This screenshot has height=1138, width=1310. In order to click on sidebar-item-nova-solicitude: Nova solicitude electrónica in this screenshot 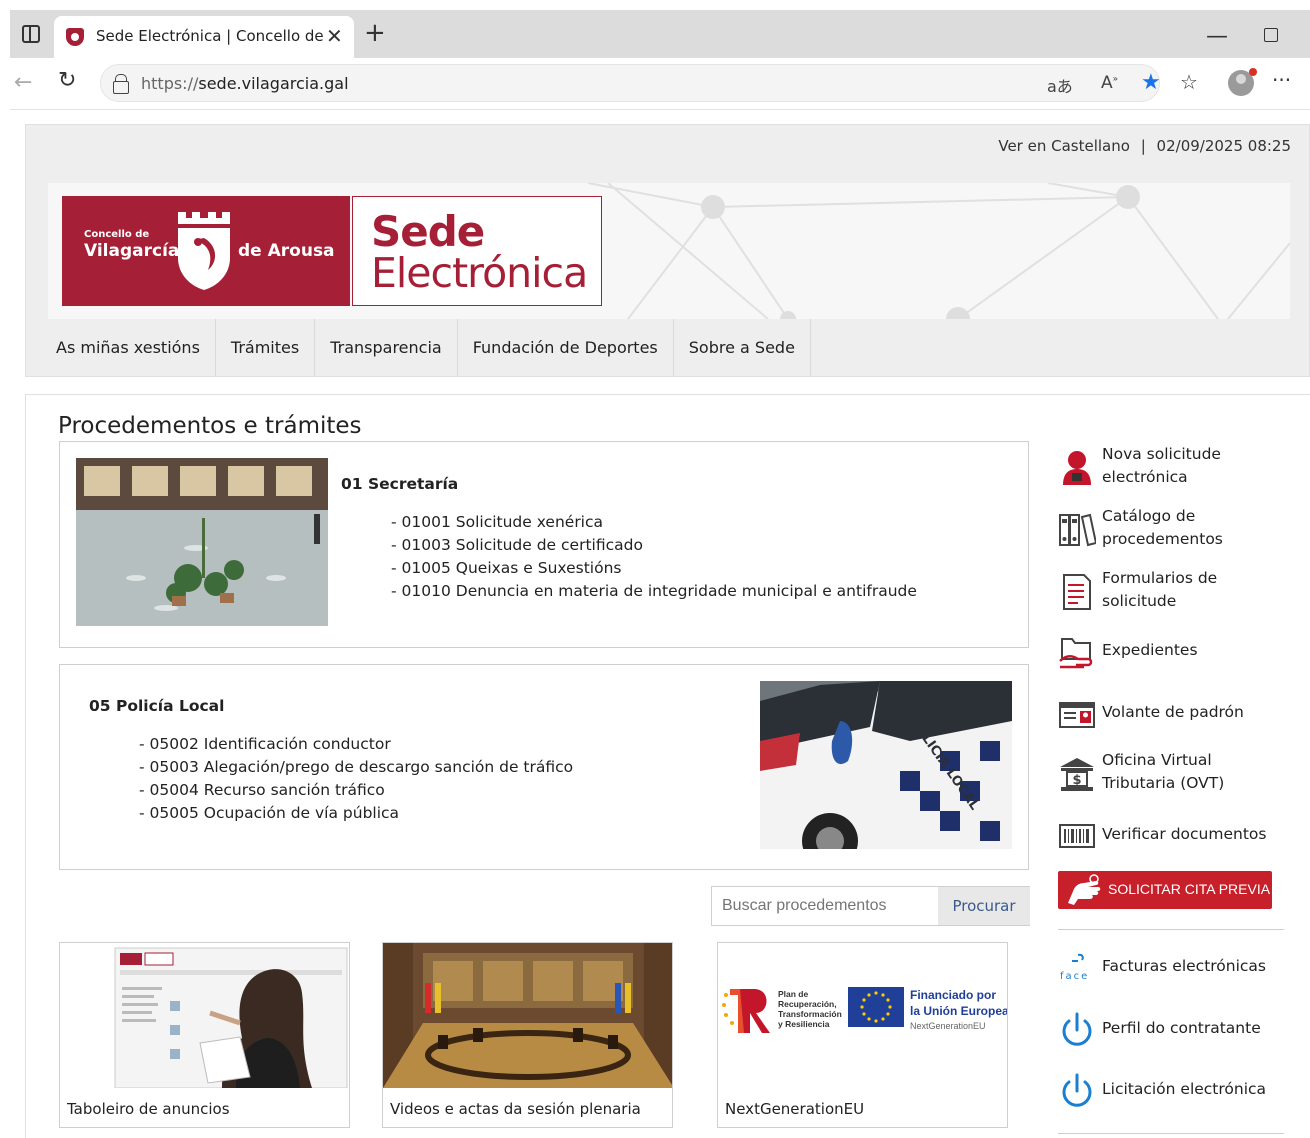, I will do `click(1171, 468)`.